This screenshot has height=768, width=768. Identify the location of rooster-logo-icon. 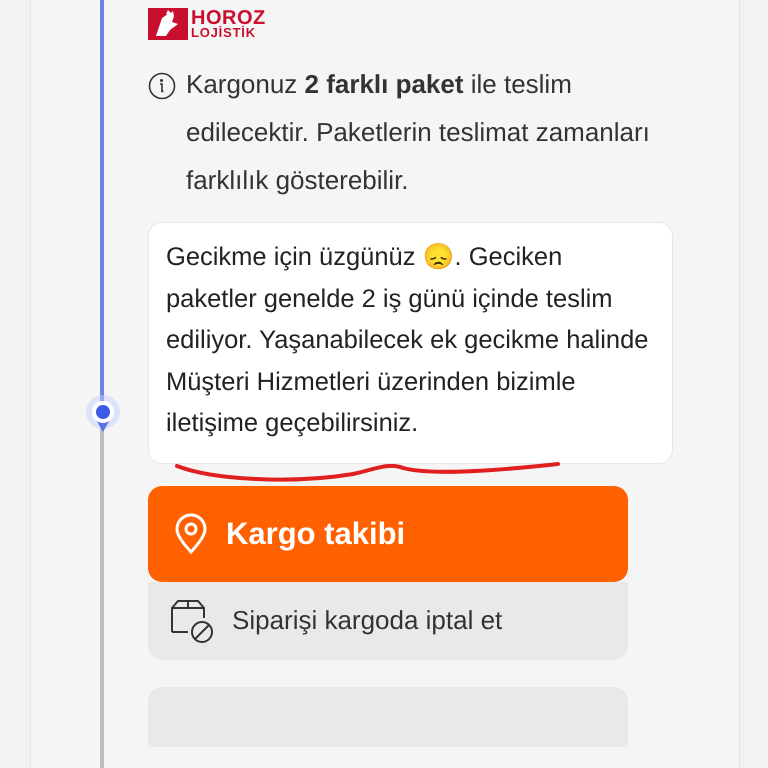
(168, 24).